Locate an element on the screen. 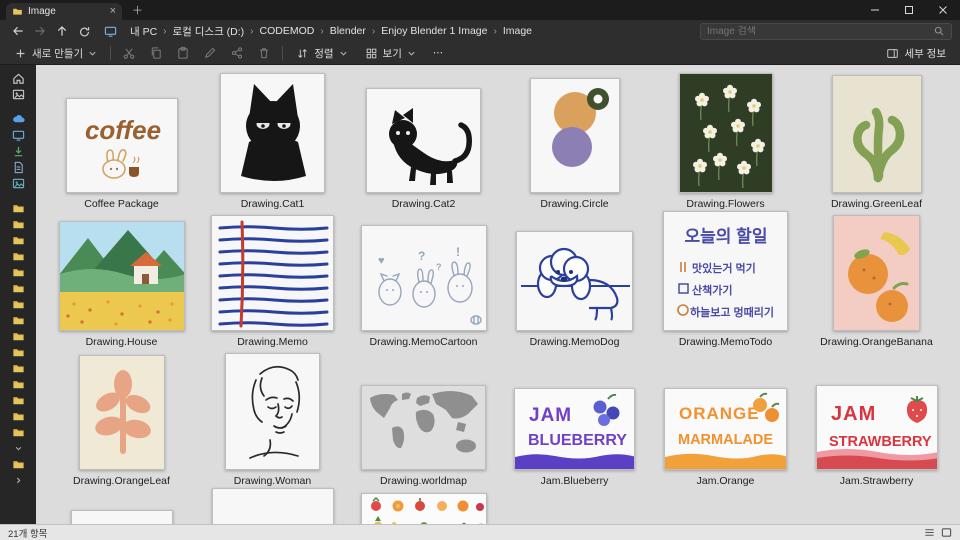 Image resolution: width=960 pixels, height=540 pixels. share-button is located at coordinates (237, 53).